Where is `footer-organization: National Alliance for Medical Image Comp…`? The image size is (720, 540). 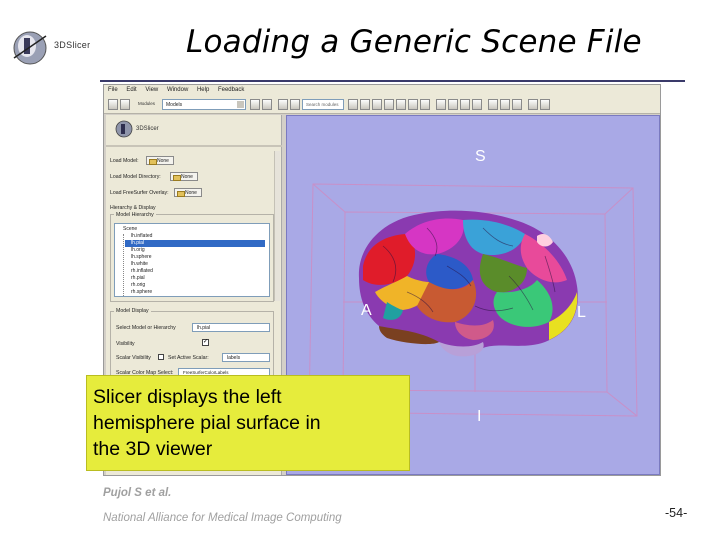 footer-organization: National Alliance for Medical Image Comp… is located at coordinates (222, 518).